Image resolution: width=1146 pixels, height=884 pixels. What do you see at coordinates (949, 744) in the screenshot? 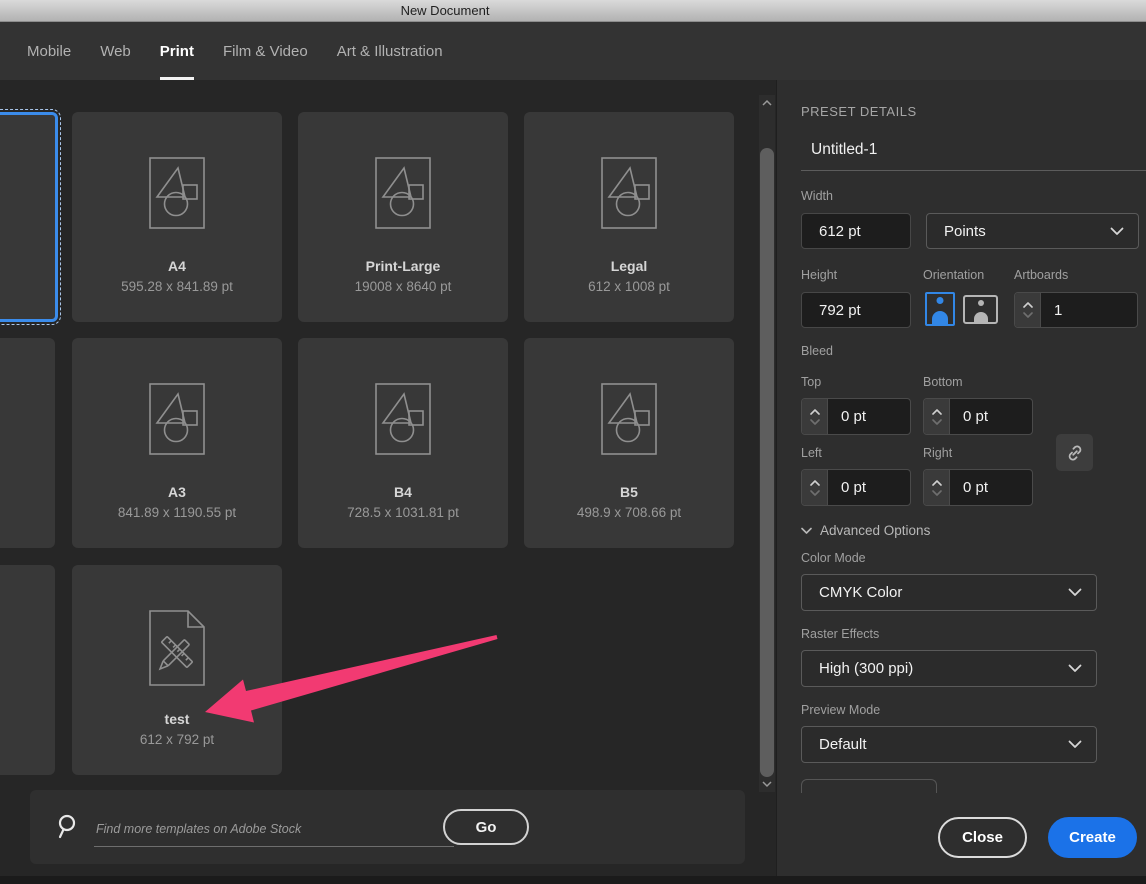
I see `preview-mode-dropdown: Default` at bounding box center [949, 744].